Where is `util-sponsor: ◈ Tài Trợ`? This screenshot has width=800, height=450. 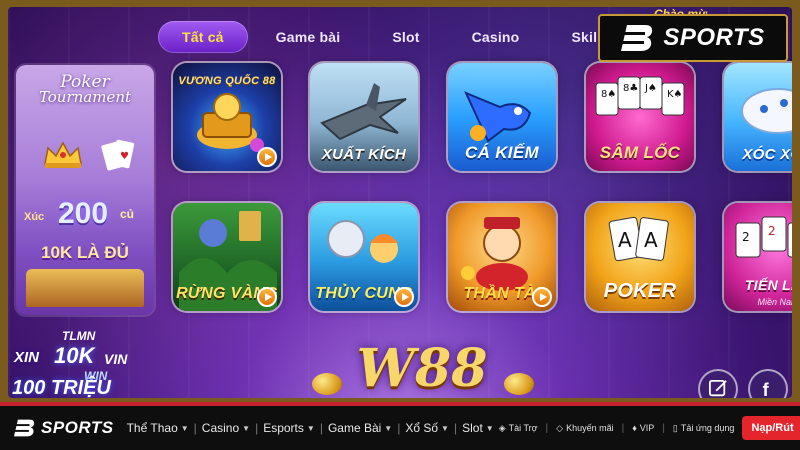
util-sponsor: ◈ Tài Trợ is located at coordinates (518, 428).